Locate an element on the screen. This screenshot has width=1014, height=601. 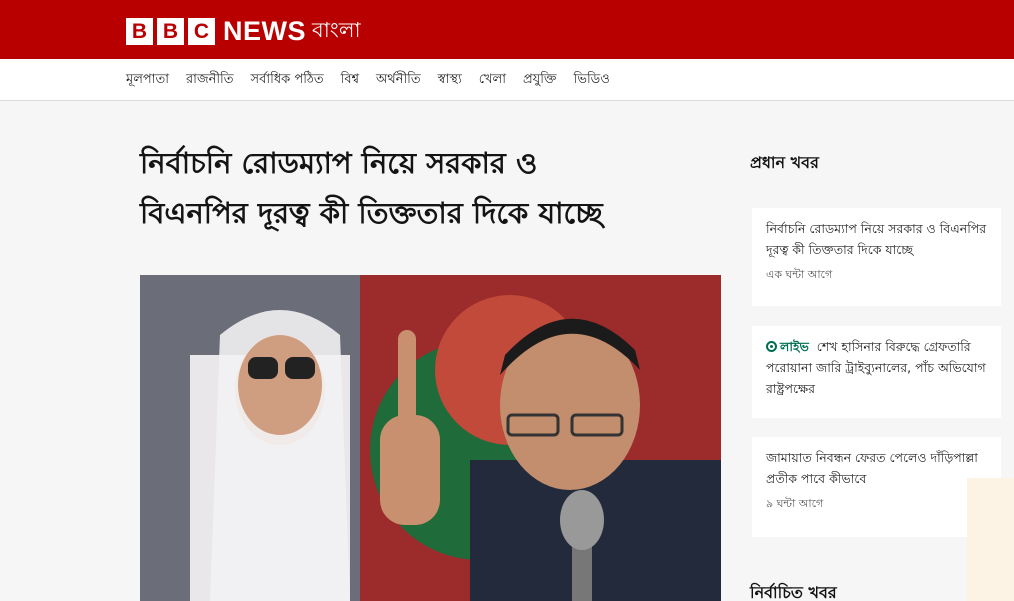
top-banner: B B C NEWS বাংলা is located at coordinates (507, 29).